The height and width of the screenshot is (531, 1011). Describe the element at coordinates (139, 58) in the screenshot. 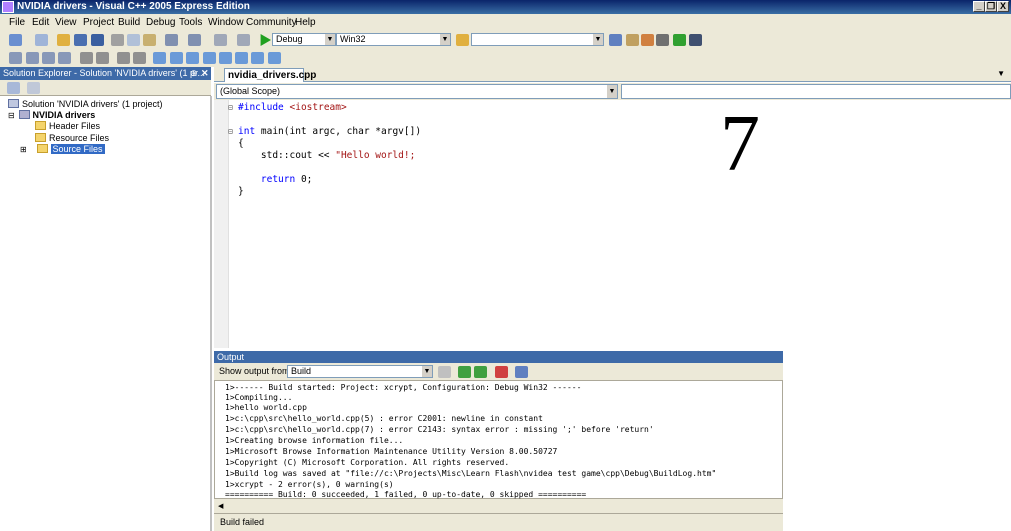

I see `uncomment-icon` at that location.